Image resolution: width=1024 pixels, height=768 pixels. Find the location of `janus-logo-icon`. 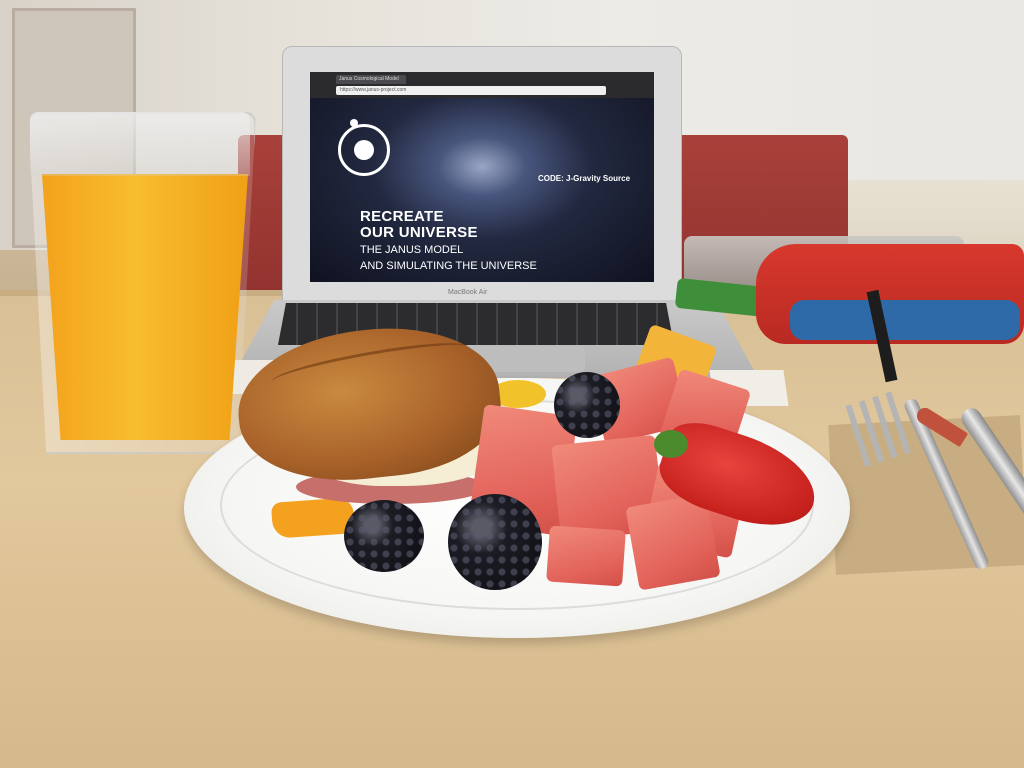

janus-logo-icon is located at coordinates (364, 150).